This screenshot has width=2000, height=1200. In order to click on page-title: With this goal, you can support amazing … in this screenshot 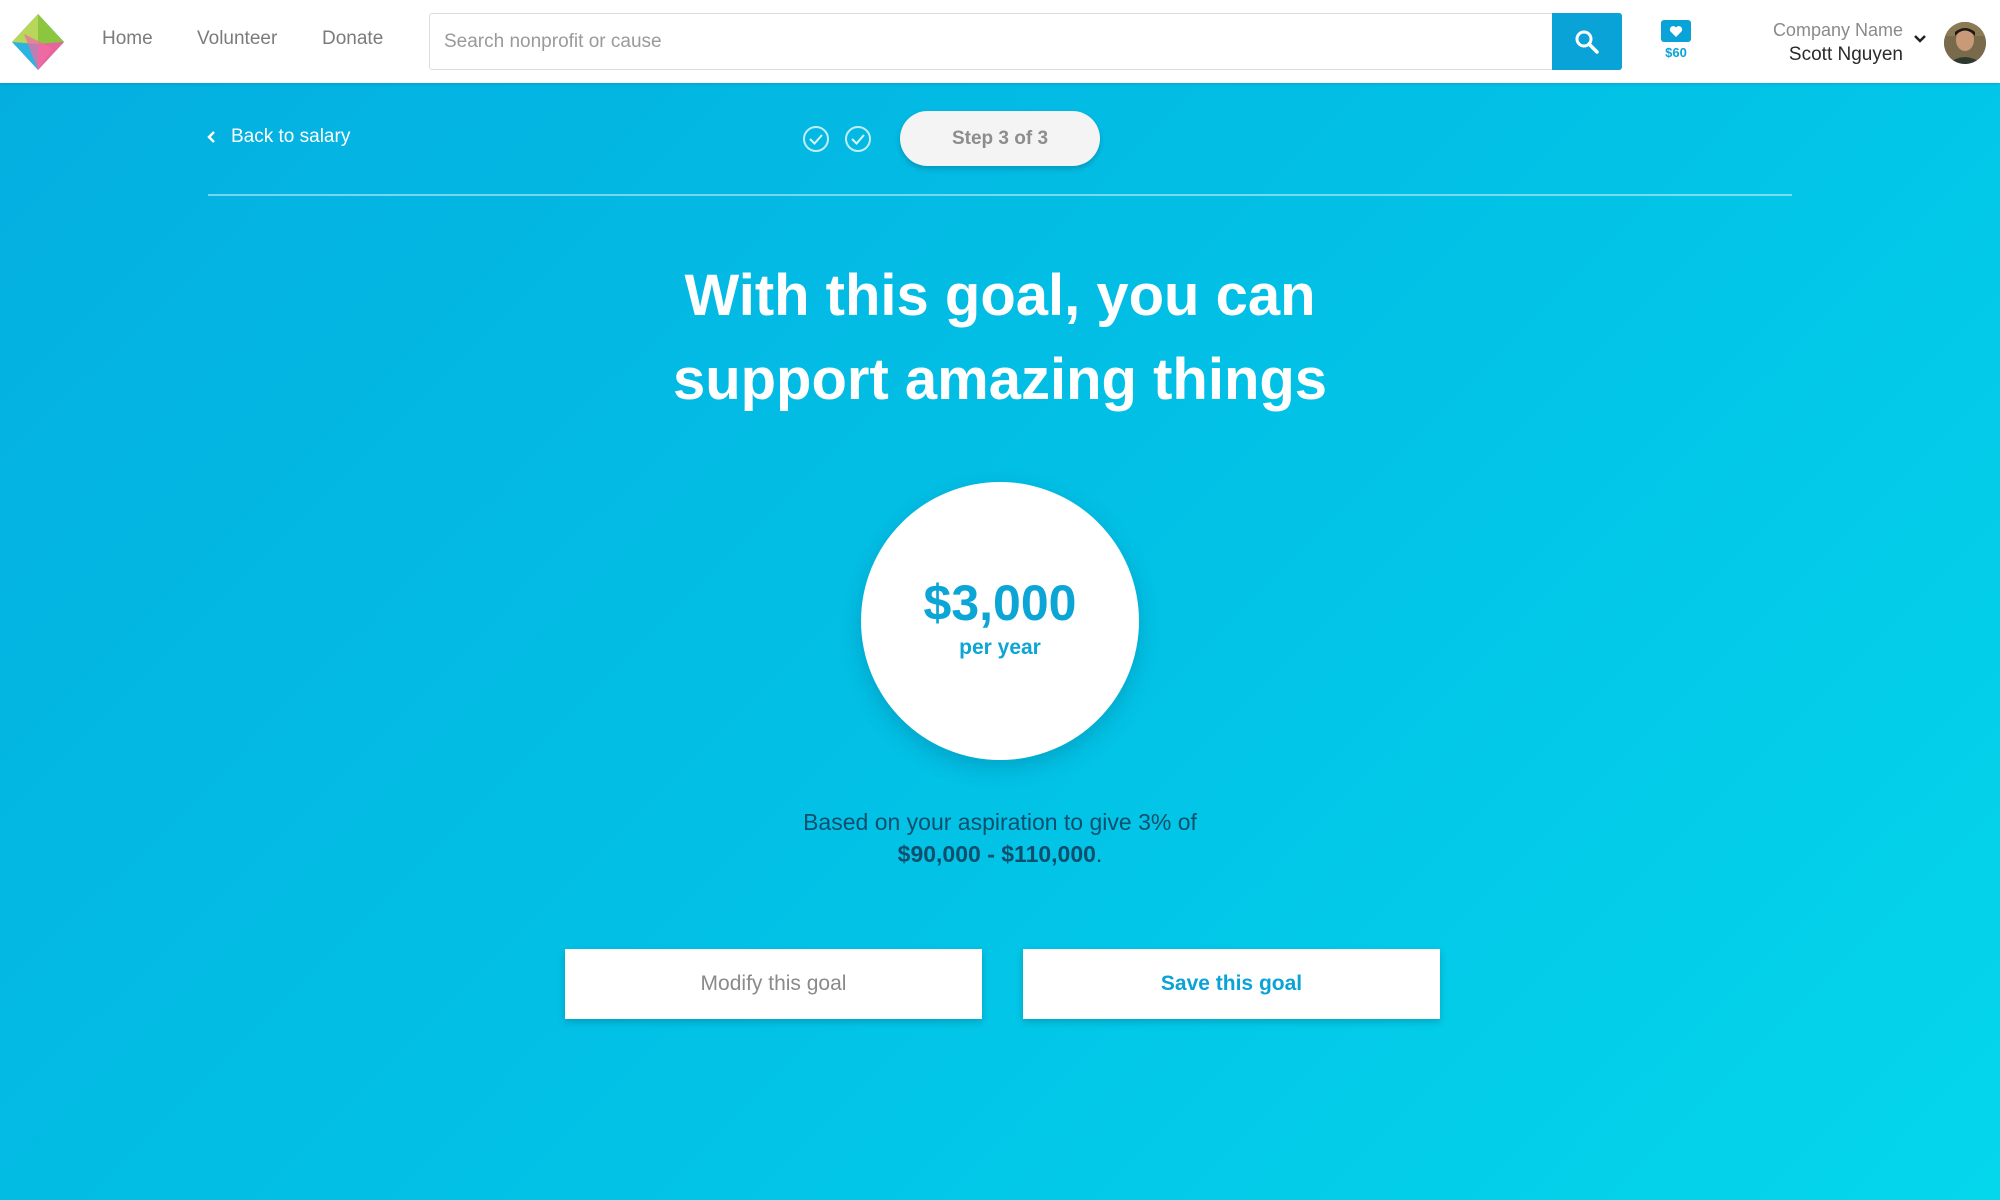, I will do `click(1000, 338)`.